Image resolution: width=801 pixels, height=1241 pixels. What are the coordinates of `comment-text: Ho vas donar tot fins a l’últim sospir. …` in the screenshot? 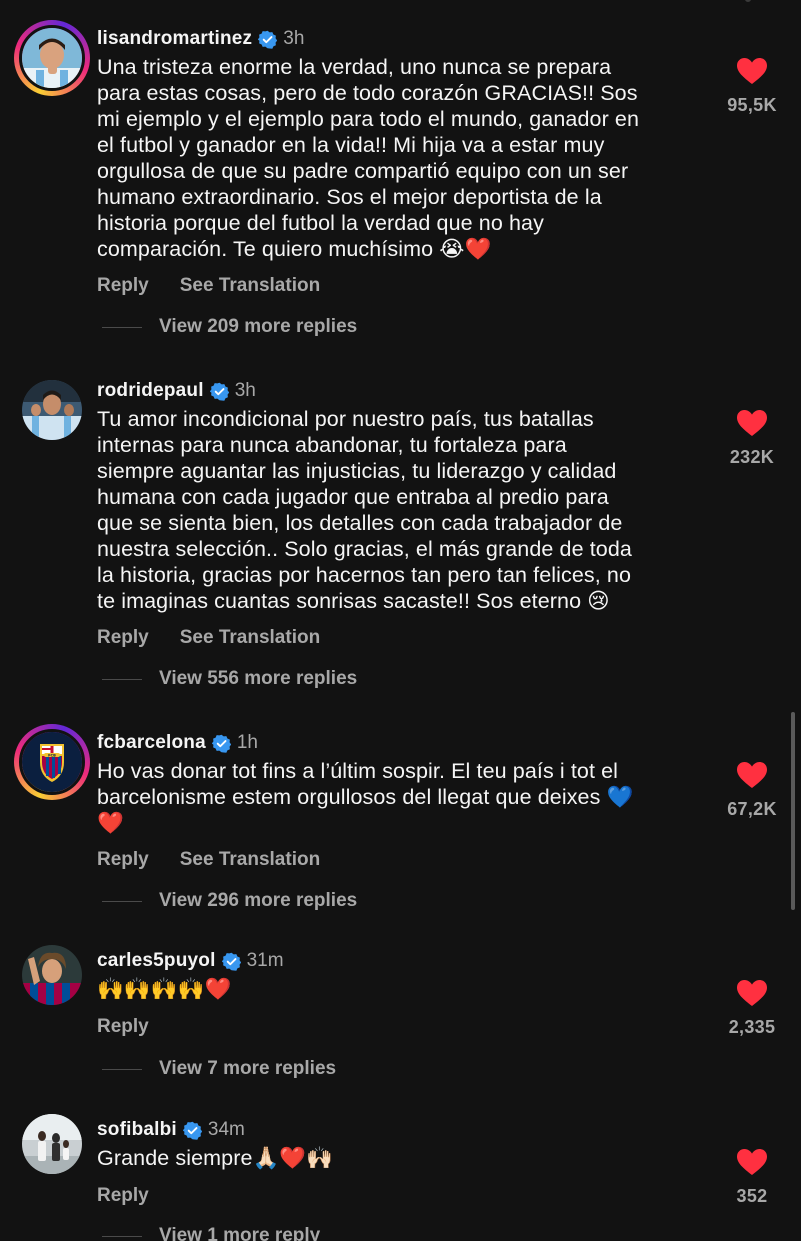 It's located at (365, 797).